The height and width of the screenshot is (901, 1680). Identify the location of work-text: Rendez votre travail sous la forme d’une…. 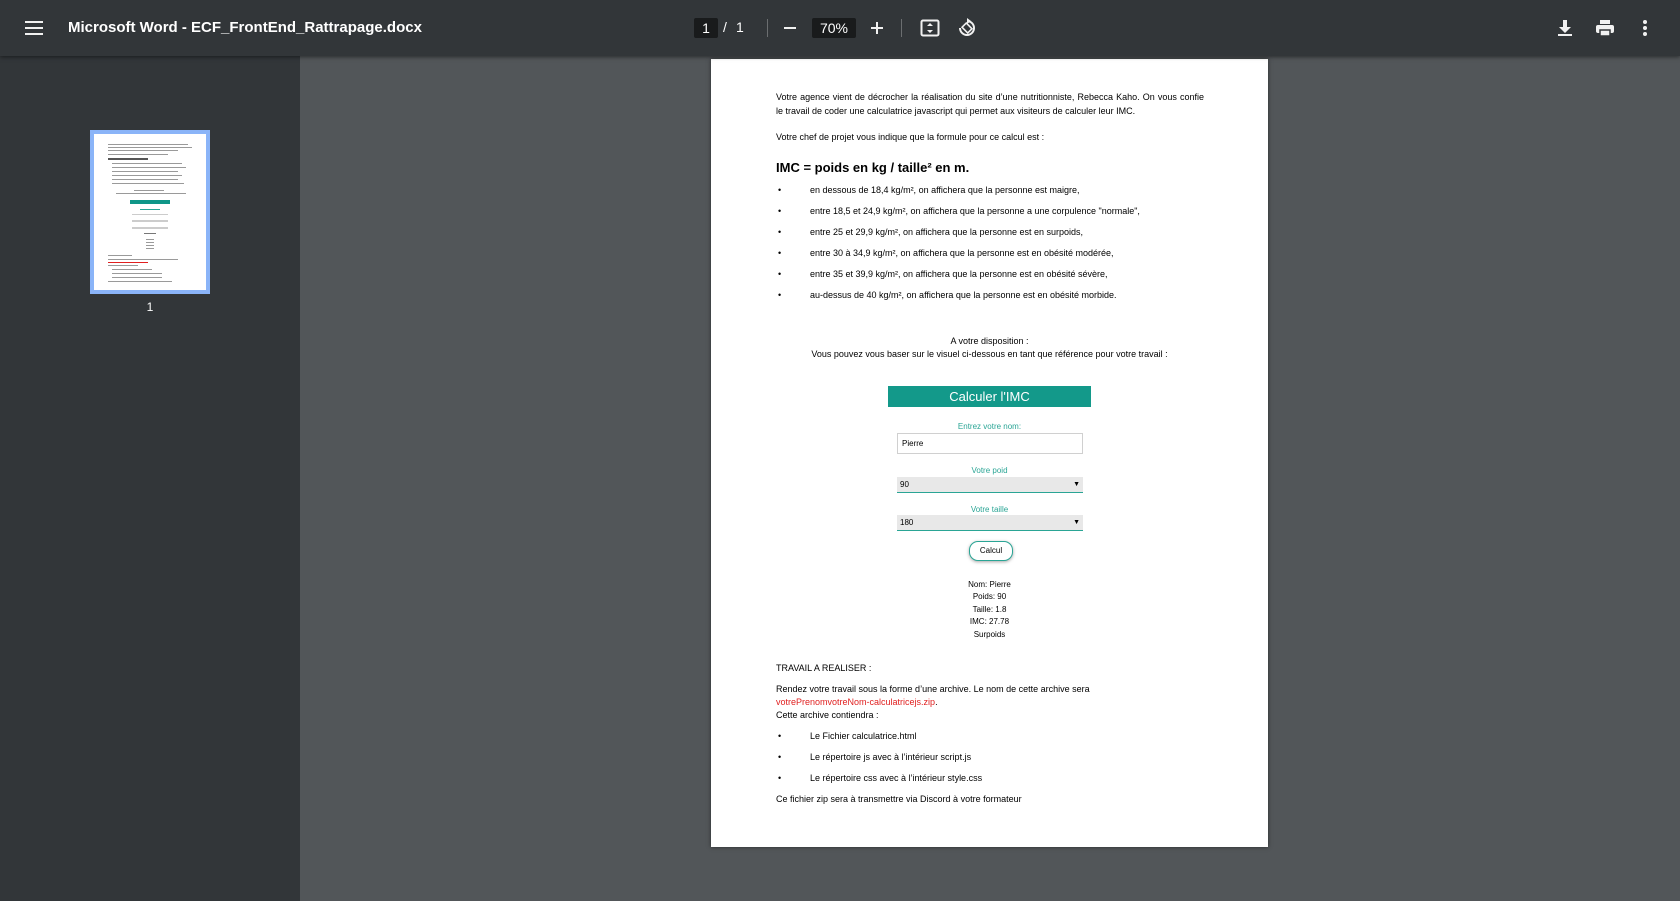
(933, 689).